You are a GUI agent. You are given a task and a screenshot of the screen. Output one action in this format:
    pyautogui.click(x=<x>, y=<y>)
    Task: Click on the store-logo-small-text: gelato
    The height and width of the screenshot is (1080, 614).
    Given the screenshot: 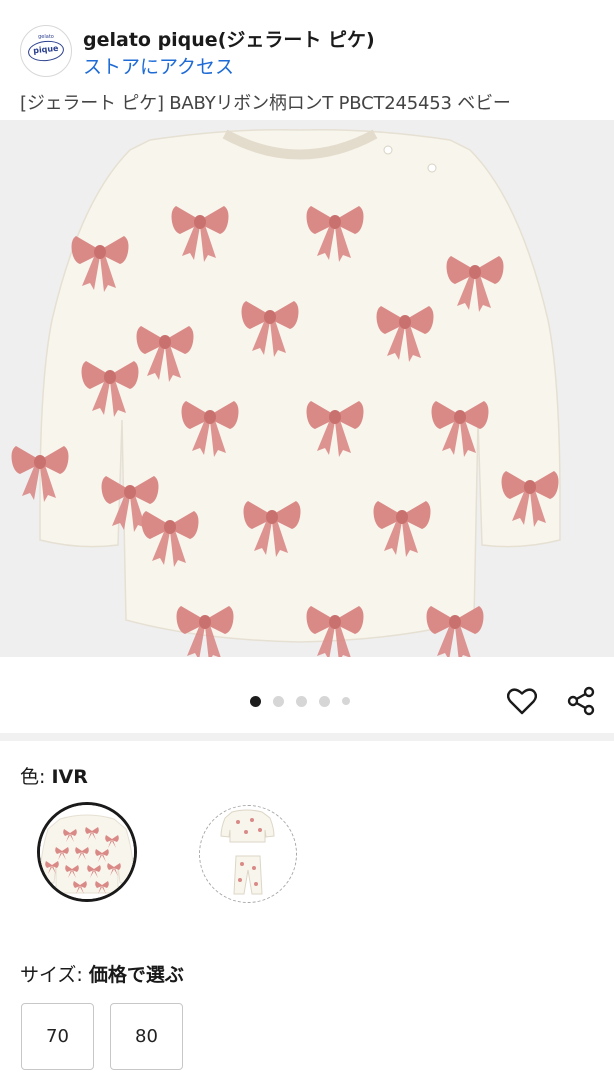 What is the action you would take?
    pyautogui.click(x=46, y=37)
    